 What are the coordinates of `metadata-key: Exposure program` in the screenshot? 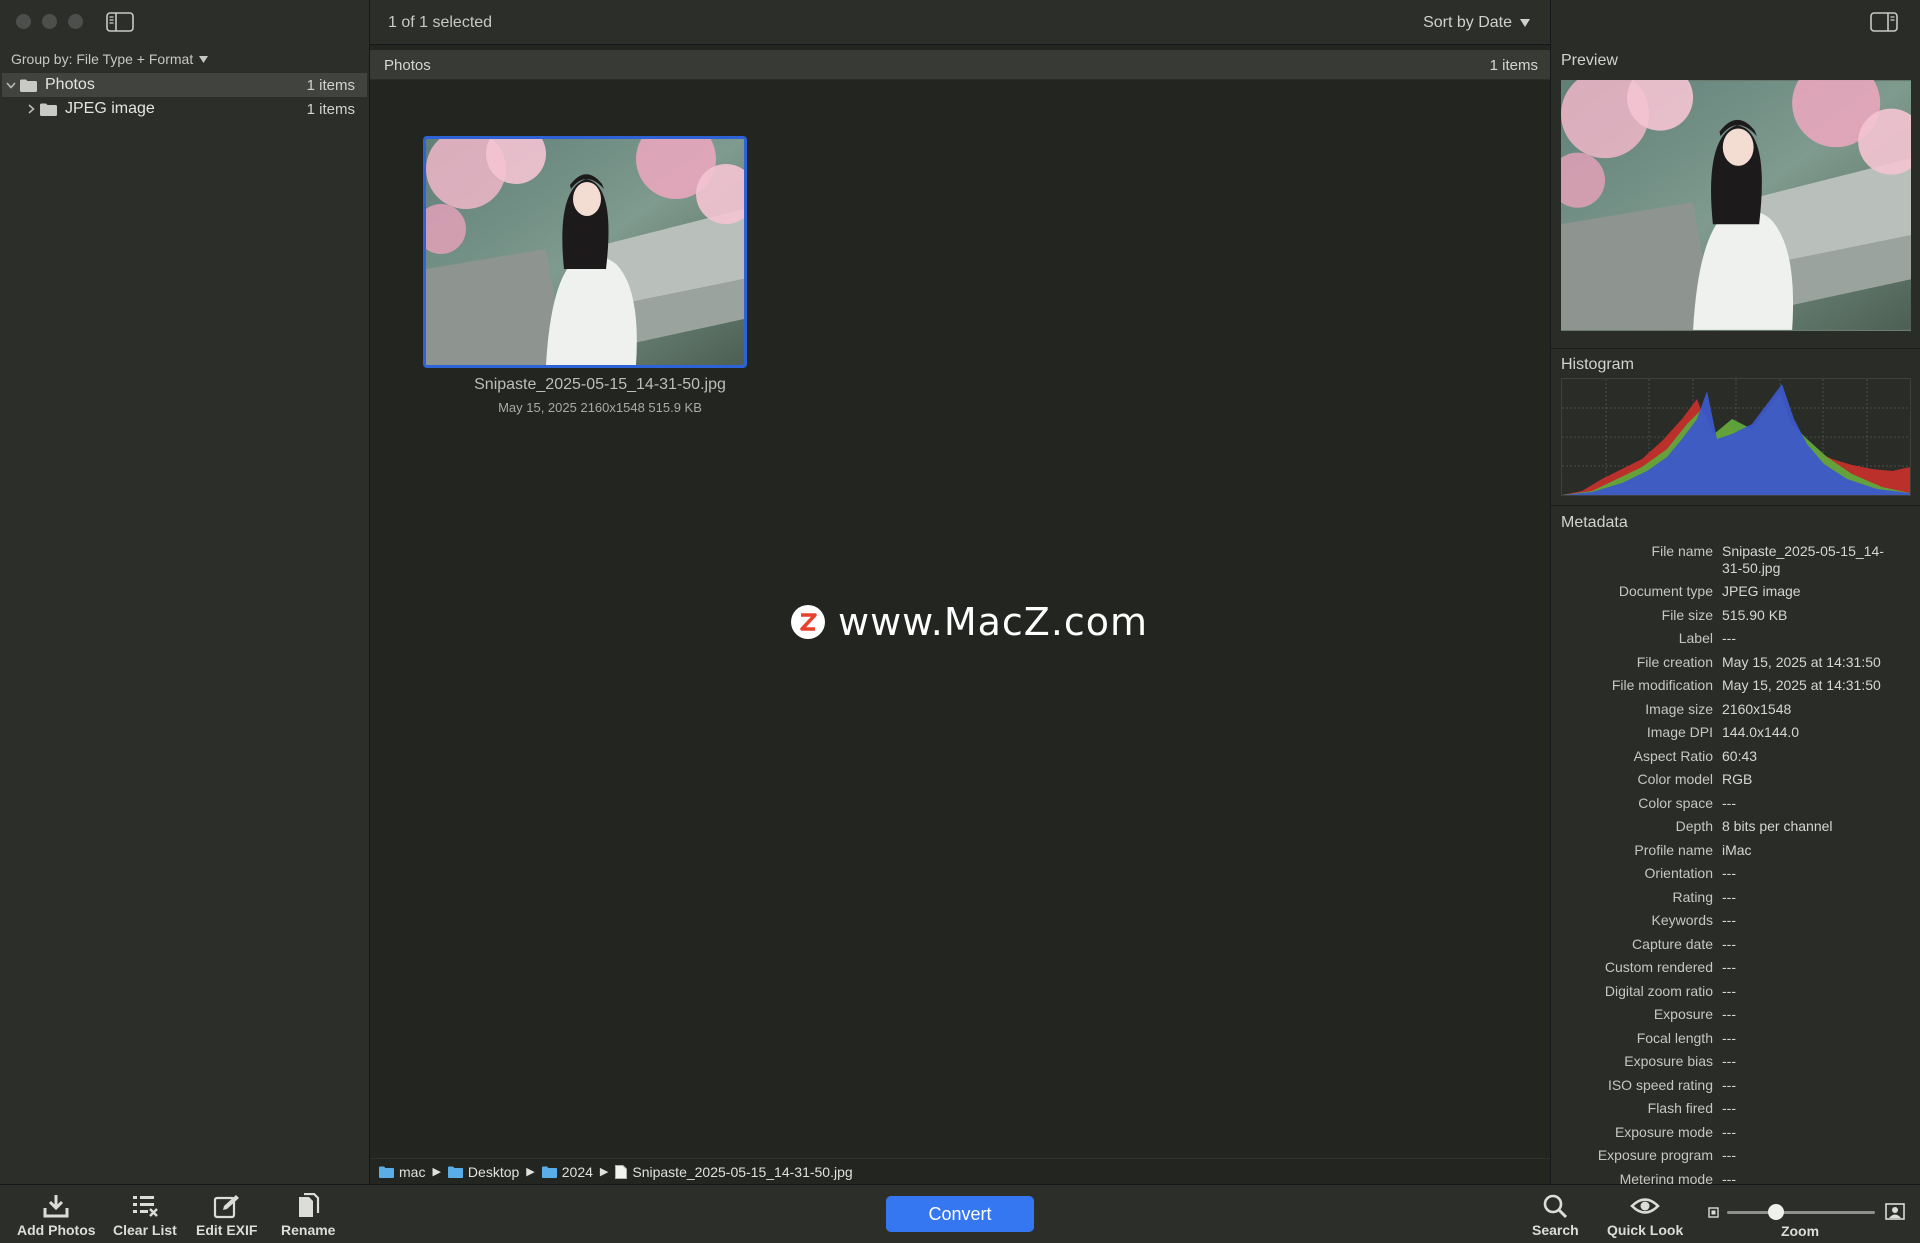 It's located at (1655, 1155).